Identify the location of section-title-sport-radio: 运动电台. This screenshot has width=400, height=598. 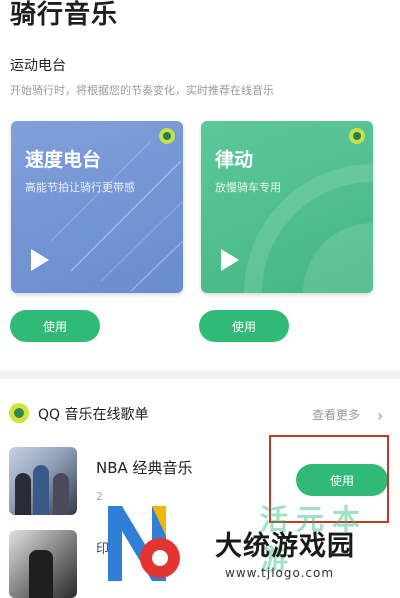
(38, 66).